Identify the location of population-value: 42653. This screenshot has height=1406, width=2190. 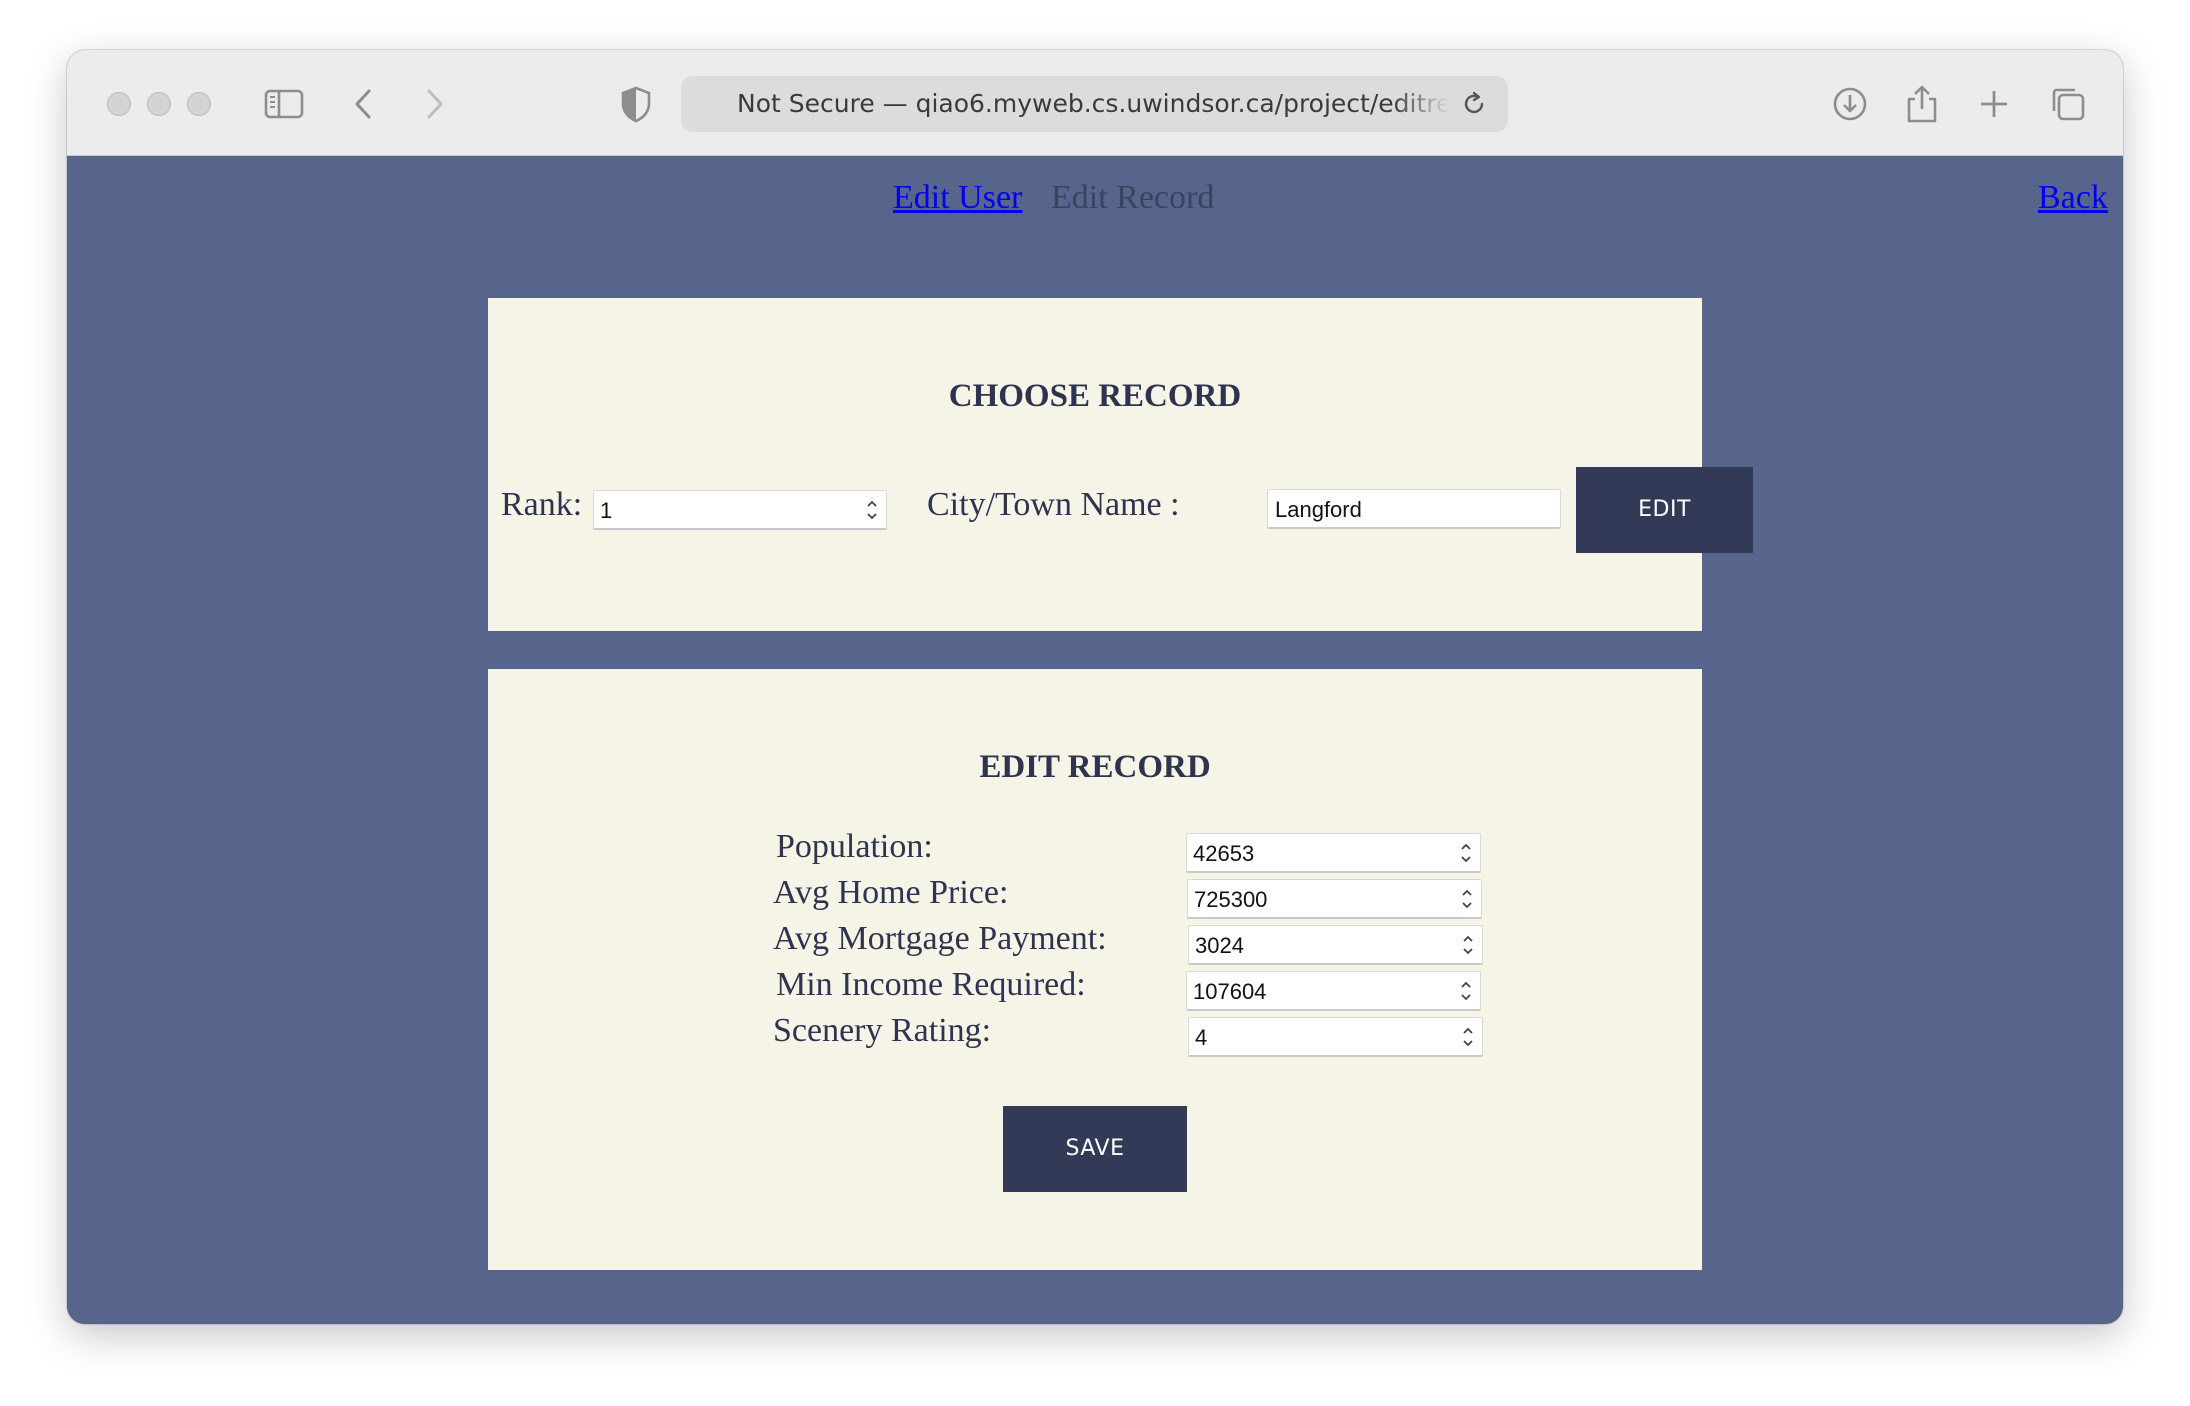
(1224, 853).